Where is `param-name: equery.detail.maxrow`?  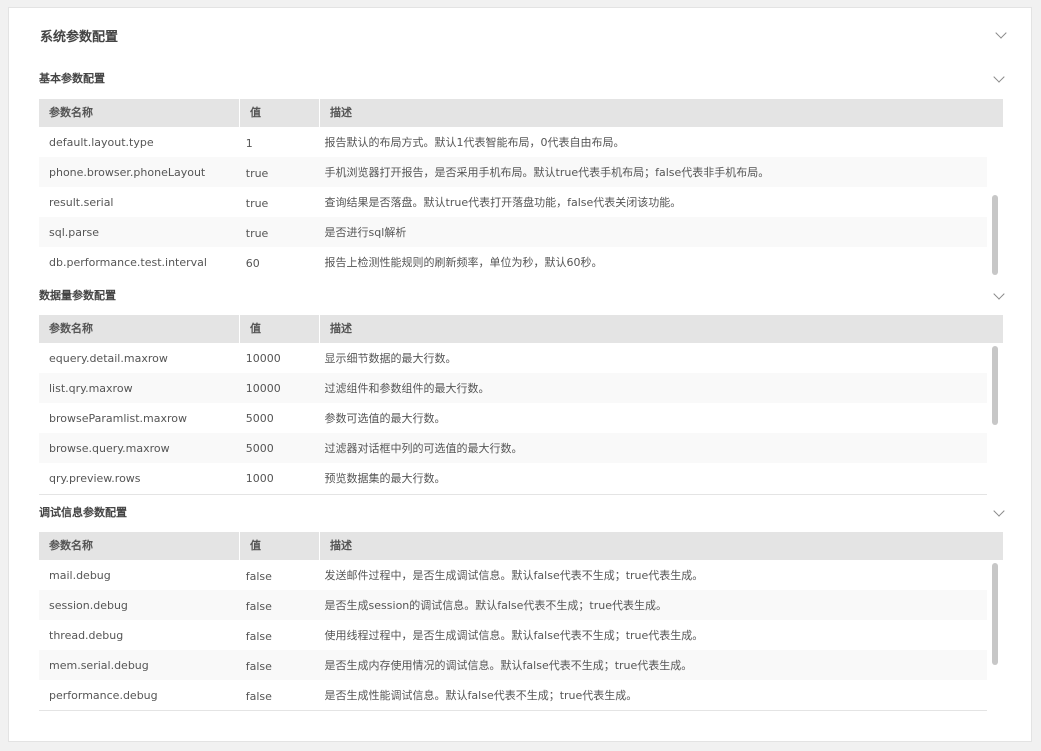 param-name: equery.detail.maxrow is located at coordinates (108, 358).